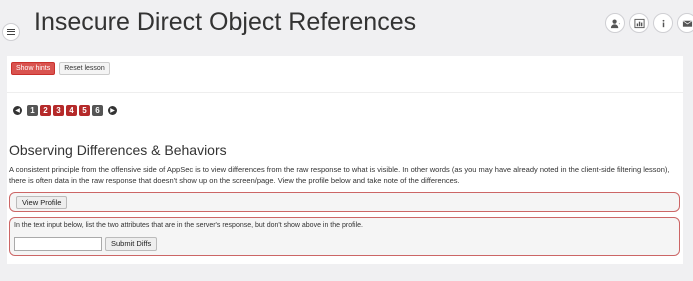 This screenshot has height=281, width=693. I want to click on page-link-1: 1, so click(32, 110).